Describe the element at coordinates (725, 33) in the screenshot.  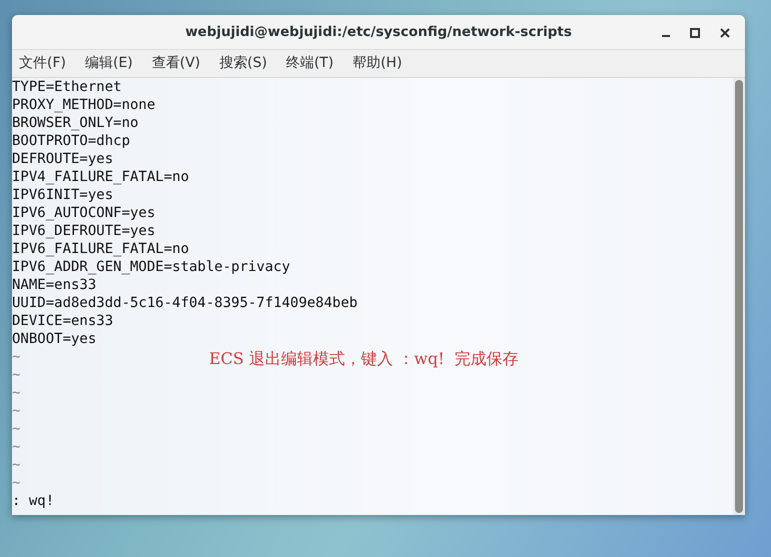
I see `close-icon` at that location.